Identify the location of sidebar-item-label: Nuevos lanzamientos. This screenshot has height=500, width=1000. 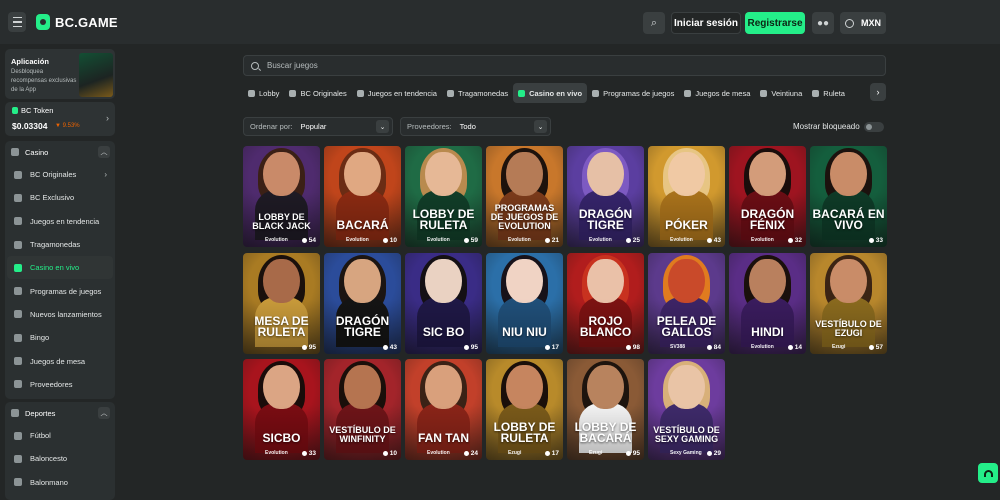
(66, 314).